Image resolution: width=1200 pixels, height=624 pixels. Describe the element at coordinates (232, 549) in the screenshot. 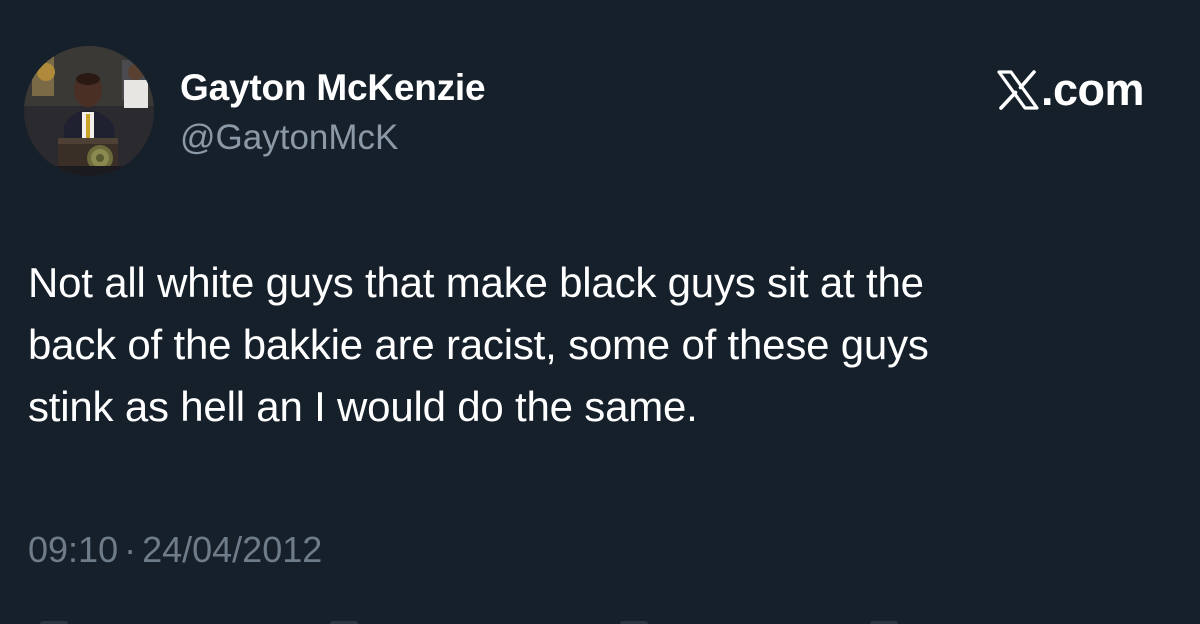

I see `tweet-date: 24/04/2012` at that location.